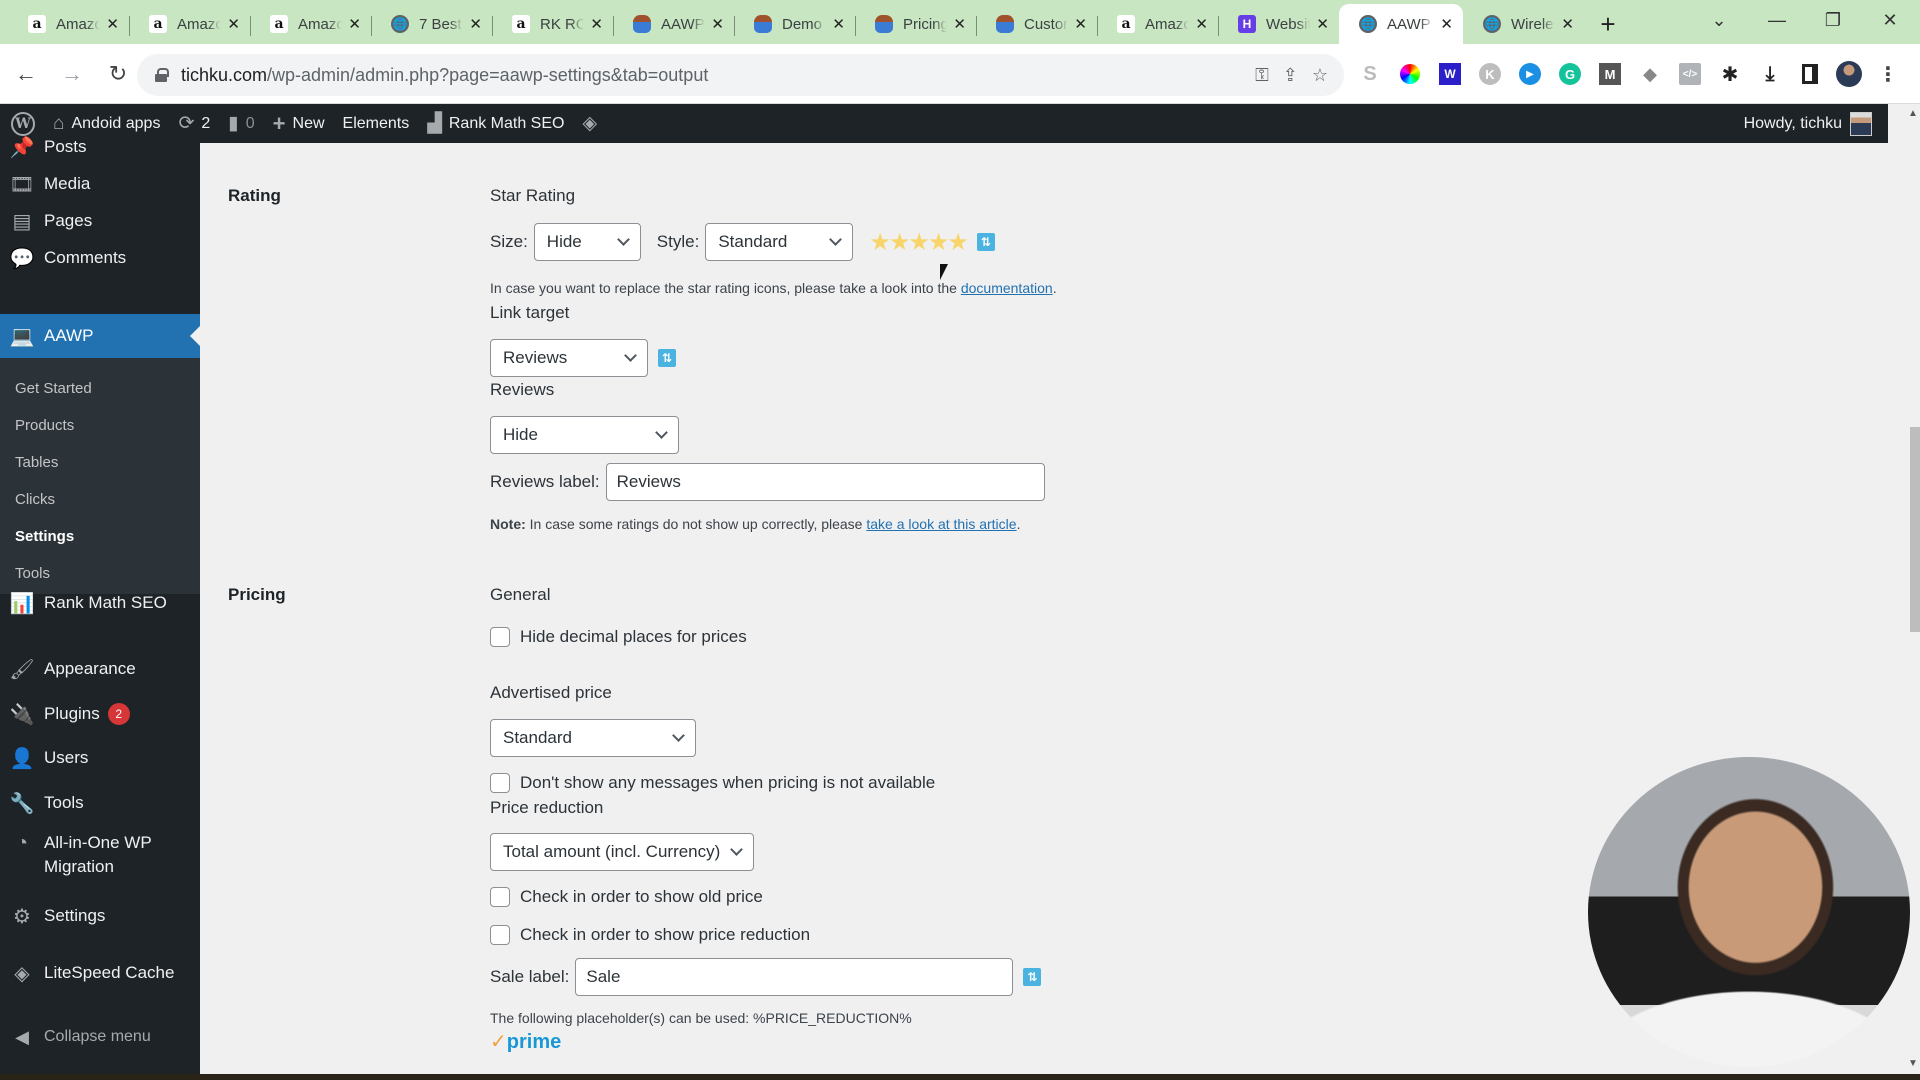  Describe the element at coordinates (1490, 74) in the screenshot. I see `extension-k-icon: K` at that location.